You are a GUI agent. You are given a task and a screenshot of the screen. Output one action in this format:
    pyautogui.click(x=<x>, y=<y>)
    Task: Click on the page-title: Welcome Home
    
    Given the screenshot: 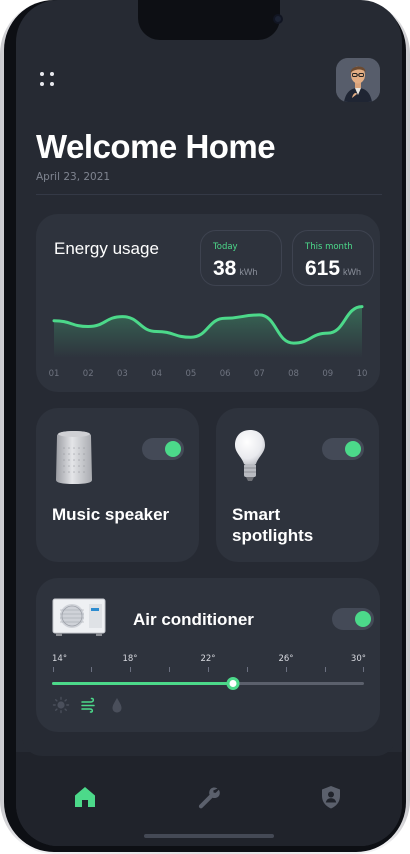 What is the action you would take?
    pyautogui.click(x=156, y=146)
    